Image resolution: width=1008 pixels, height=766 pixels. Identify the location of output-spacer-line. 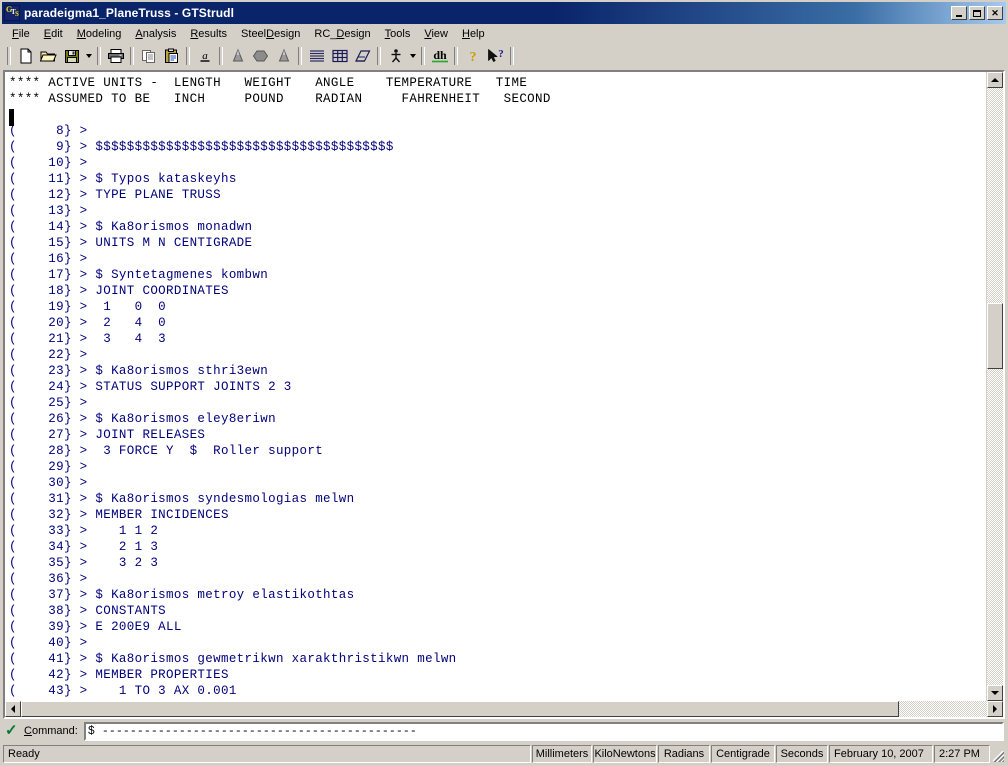
(497, 115).